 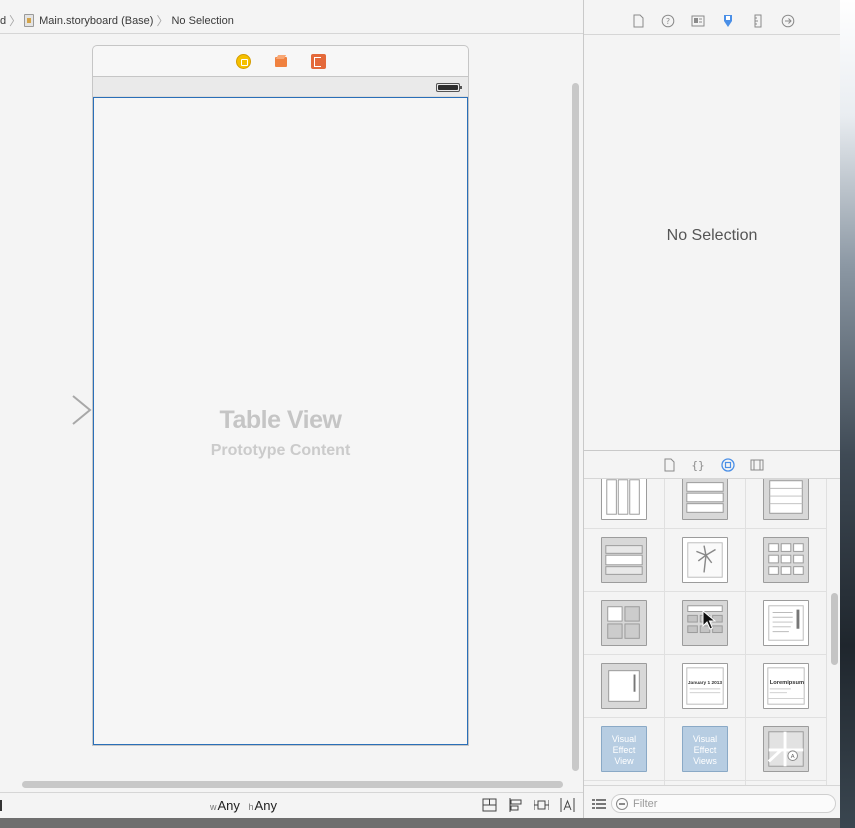 What do you see at coordinates (243, 61) in the screenshot?
I see `view-controller-icon` at bounding box center [243, 61].